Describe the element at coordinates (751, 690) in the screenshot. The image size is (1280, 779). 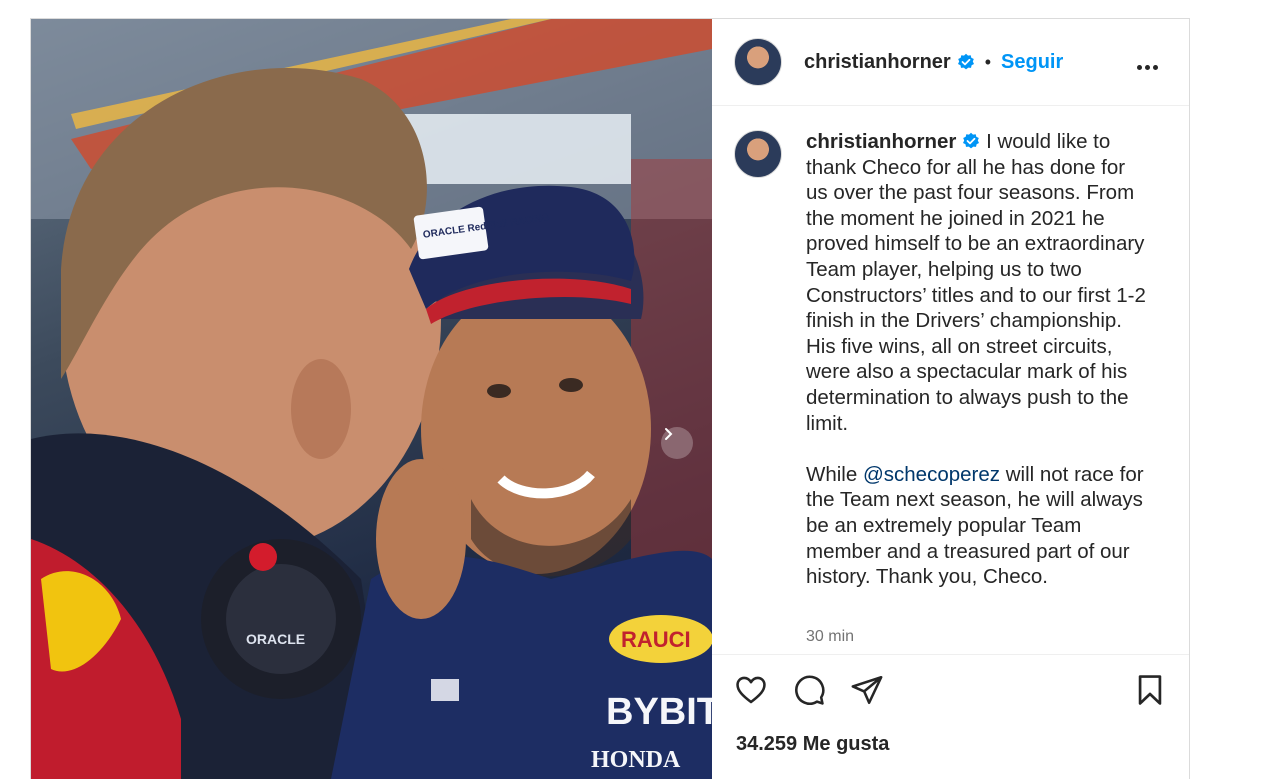
I see `heart-icon` at that location.